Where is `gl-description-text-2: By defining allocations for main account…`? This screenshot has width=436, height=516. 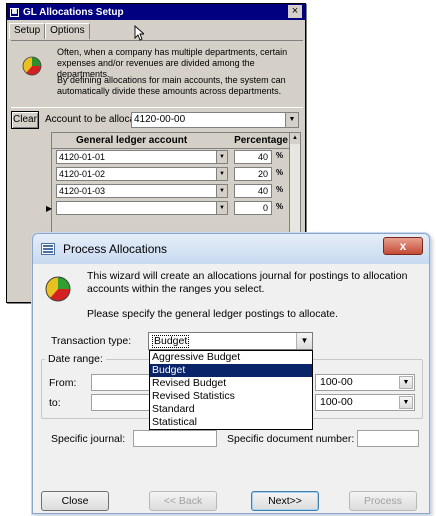
gl-description-text-2: By defining allocations for main account… is located at coordinates (171, 85).